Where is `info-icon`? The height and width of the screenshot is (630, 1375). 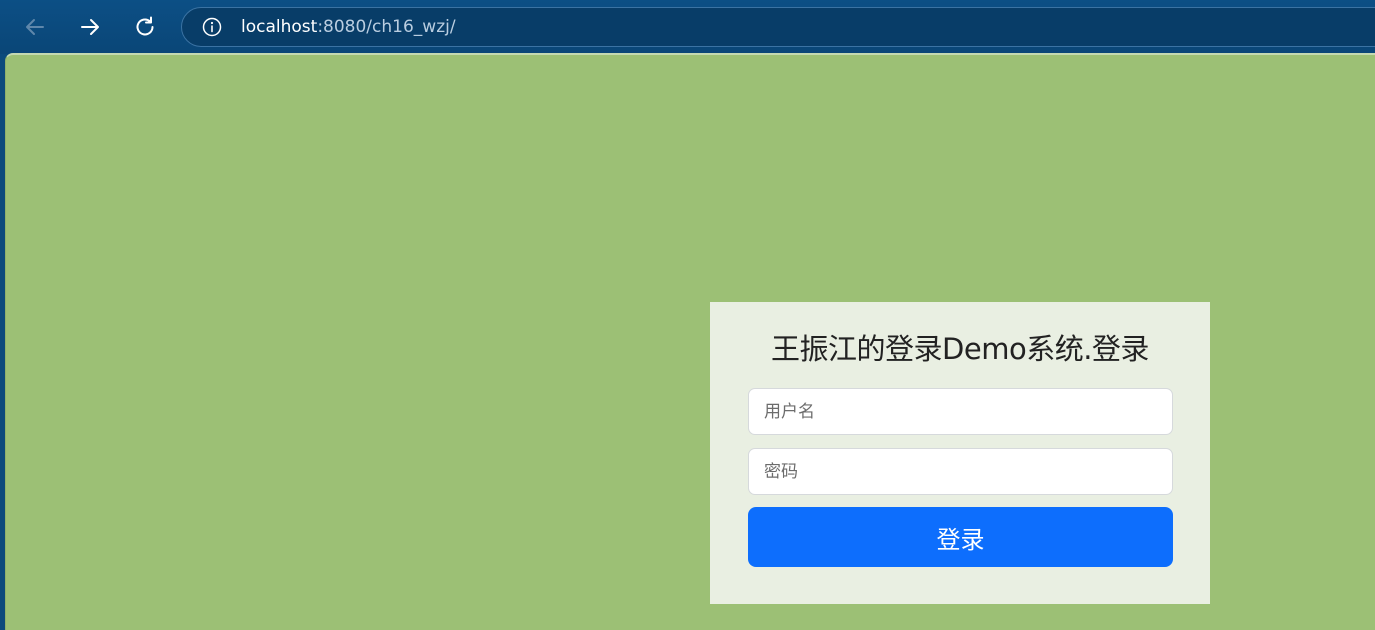 info-icon is located at coordinates (212, 27).